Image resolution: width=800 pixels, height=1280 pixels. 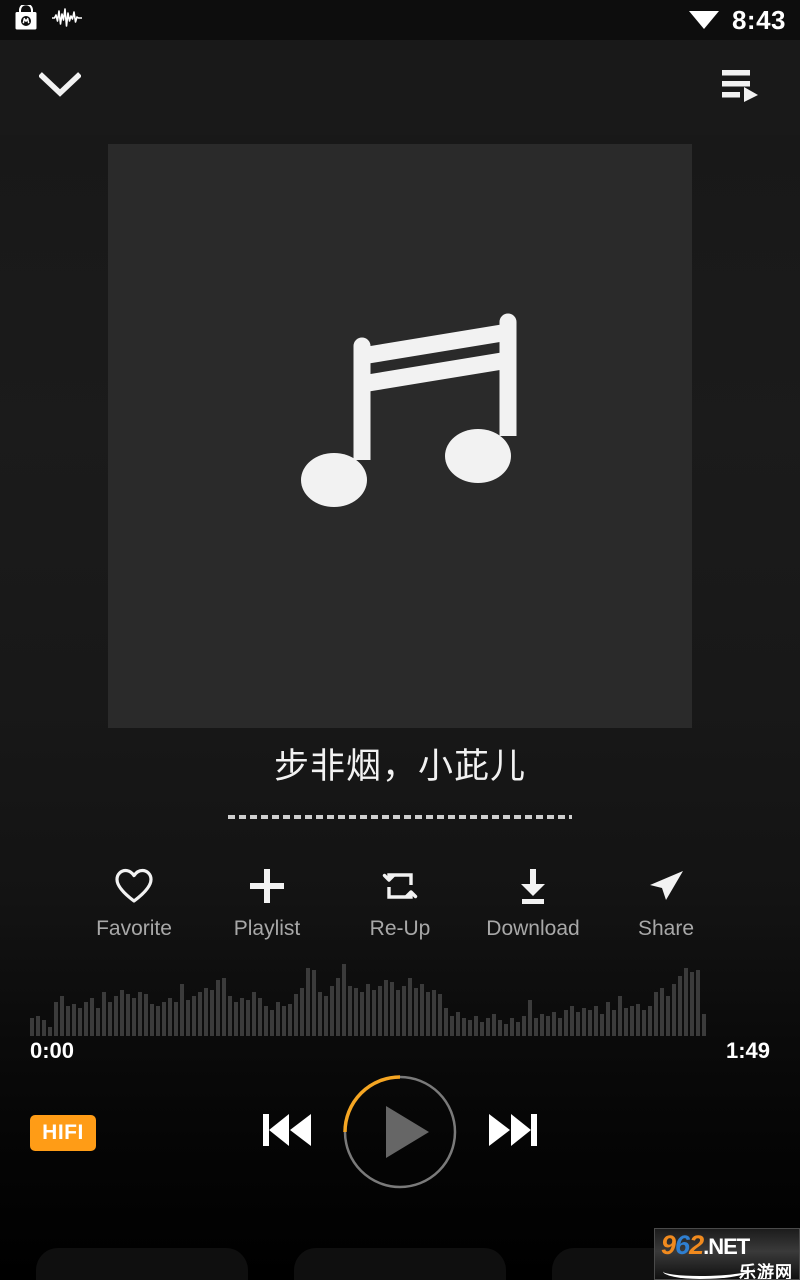 I want to click on status-bar-clock: 8:43, so click(x=758, y=20).